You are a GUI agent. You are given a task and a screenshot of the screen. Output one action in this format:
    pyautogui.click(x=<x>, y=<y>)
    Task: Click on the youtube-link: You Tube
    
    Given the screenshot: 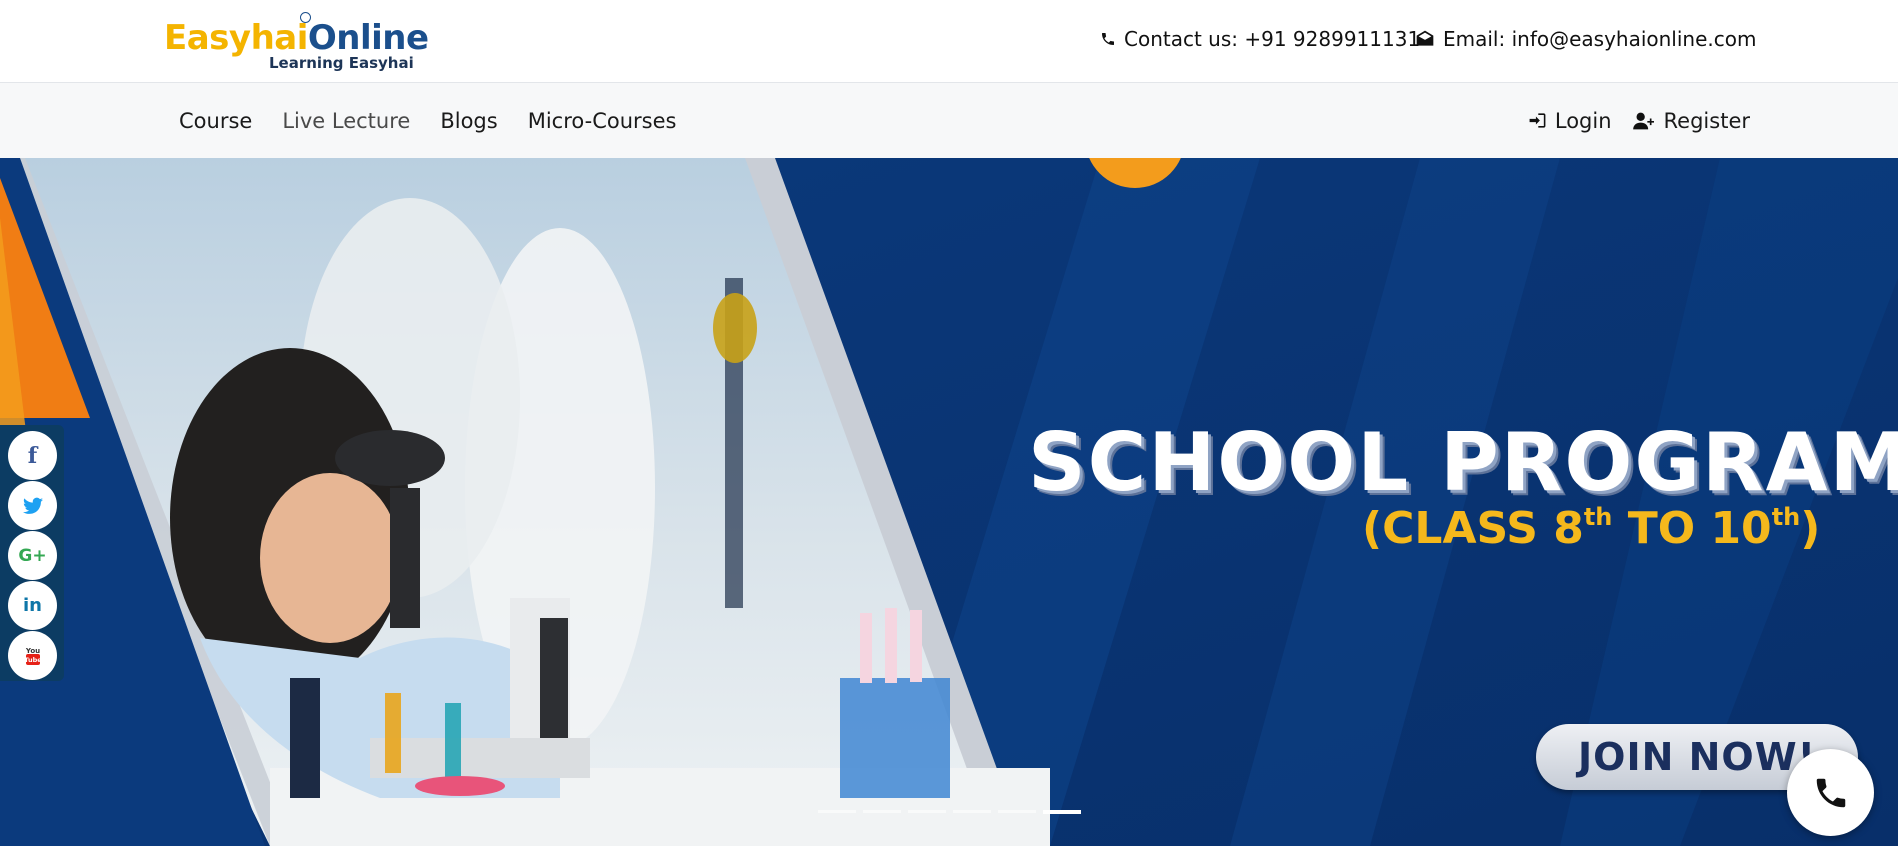 What is the action you would take?
    pyautogui.click(x=32, y=655)
    